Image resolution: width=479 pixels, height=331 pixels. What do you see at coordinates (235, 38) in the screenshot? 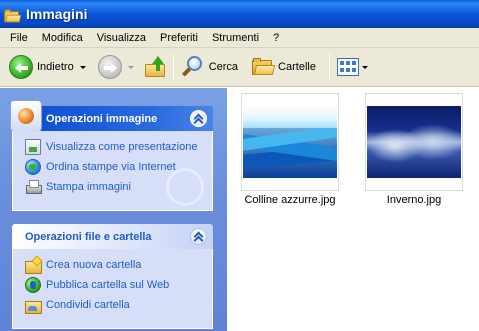
I see `menu-tools: Strumenti` at bounding box center [235, 38].